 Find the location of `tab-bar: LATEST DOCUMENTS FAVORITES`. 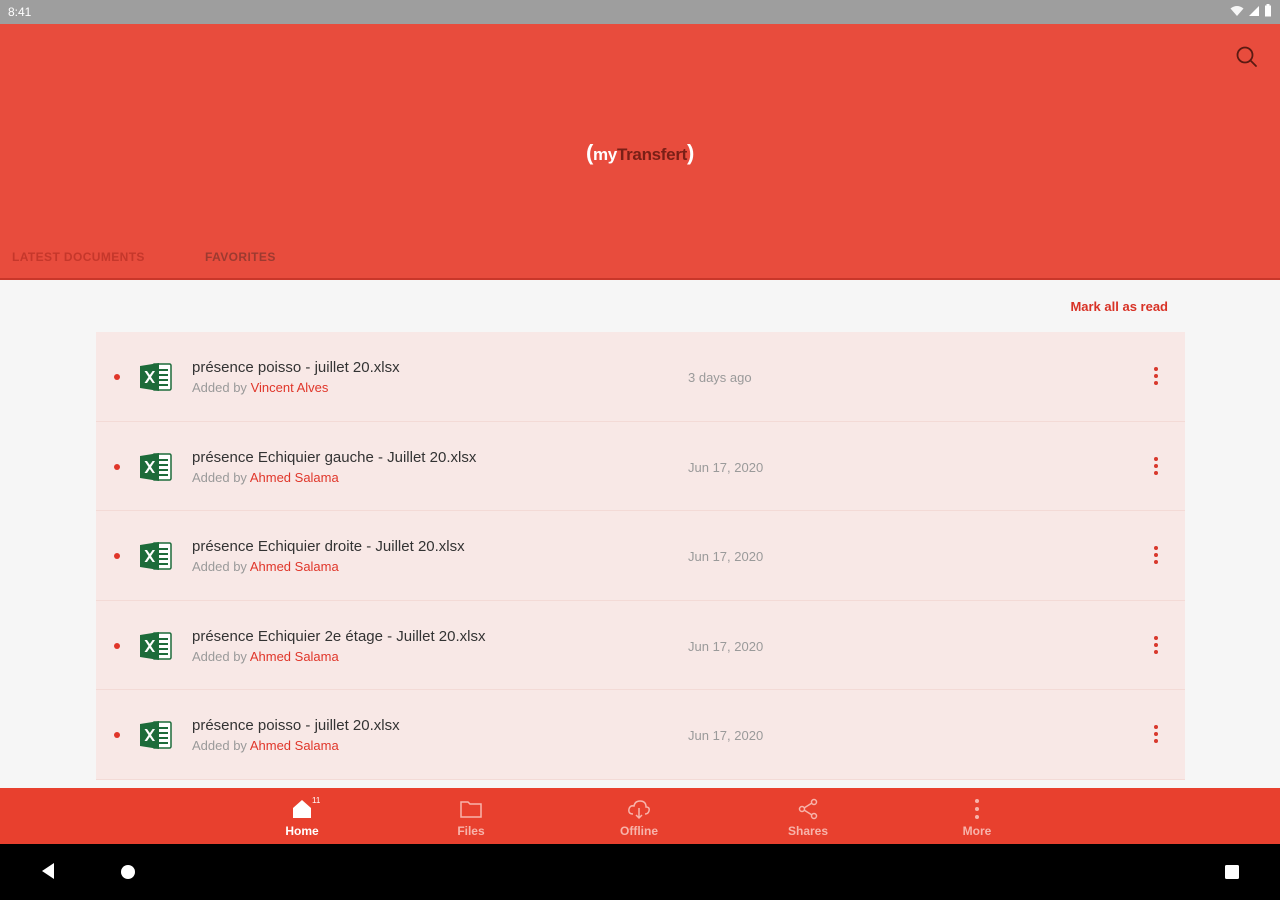

tab-bar: LATEST DOCUMENTS FAVORITES is located at coordinates (640, 263).